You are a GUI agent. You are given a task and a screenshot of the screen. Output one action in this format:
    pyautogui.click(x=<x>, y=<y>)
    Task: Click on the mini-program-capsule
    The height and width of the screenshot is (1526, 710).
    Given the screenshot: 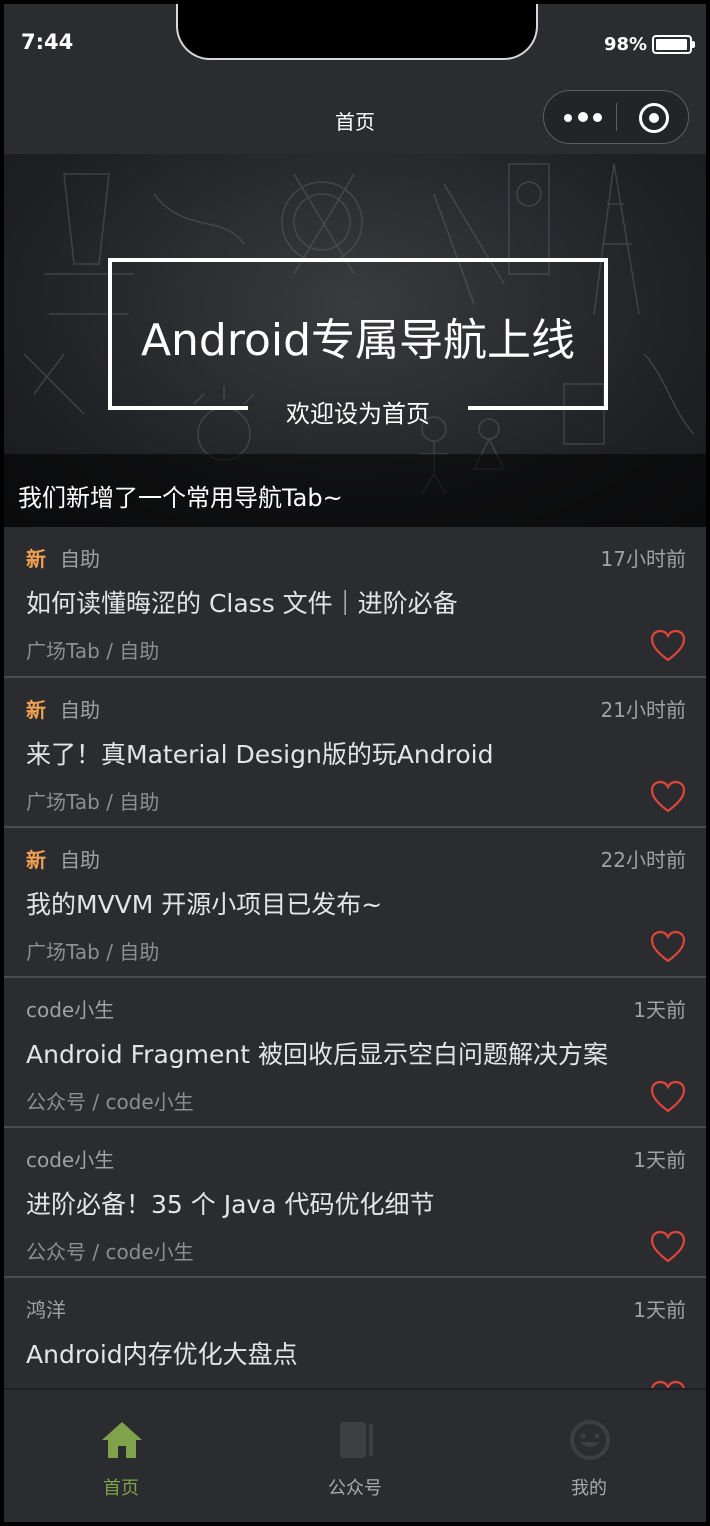 What is the action you would take?
    pyautogui.click(x=616, y=117)
    